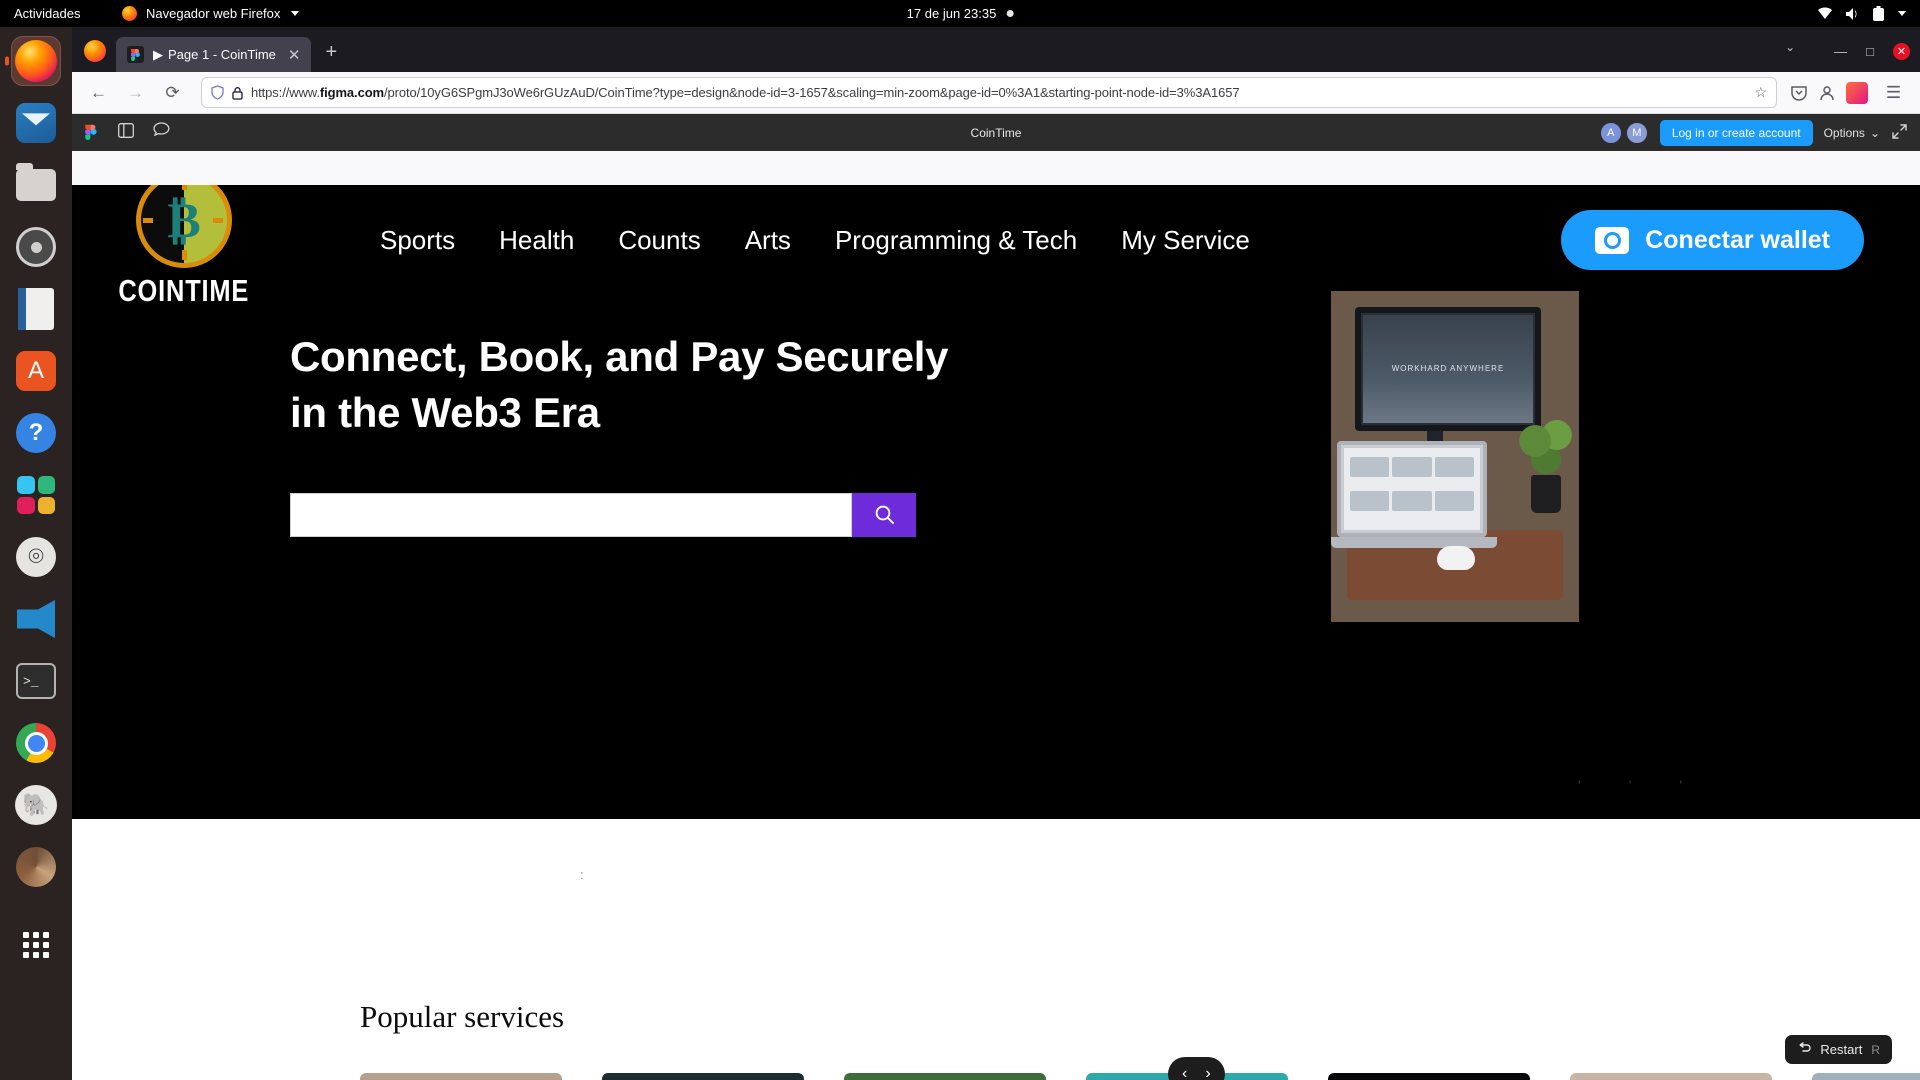 This screenshot has height=1080, width=1920. Describe the element at coordinates (462, 1016) in the screenshot. I see `section-title: Popular services` at that location.